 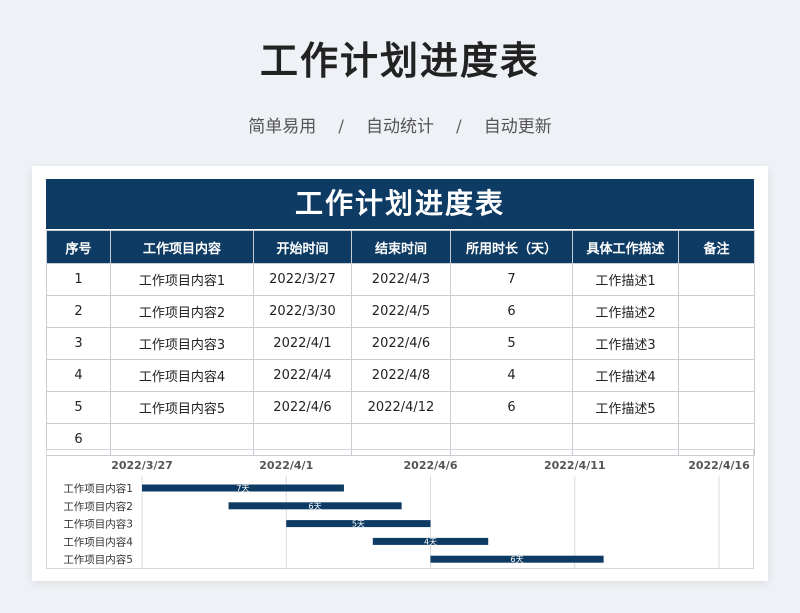 I want to click on cell-description: 工作描述1, so click(x=625, y=279).